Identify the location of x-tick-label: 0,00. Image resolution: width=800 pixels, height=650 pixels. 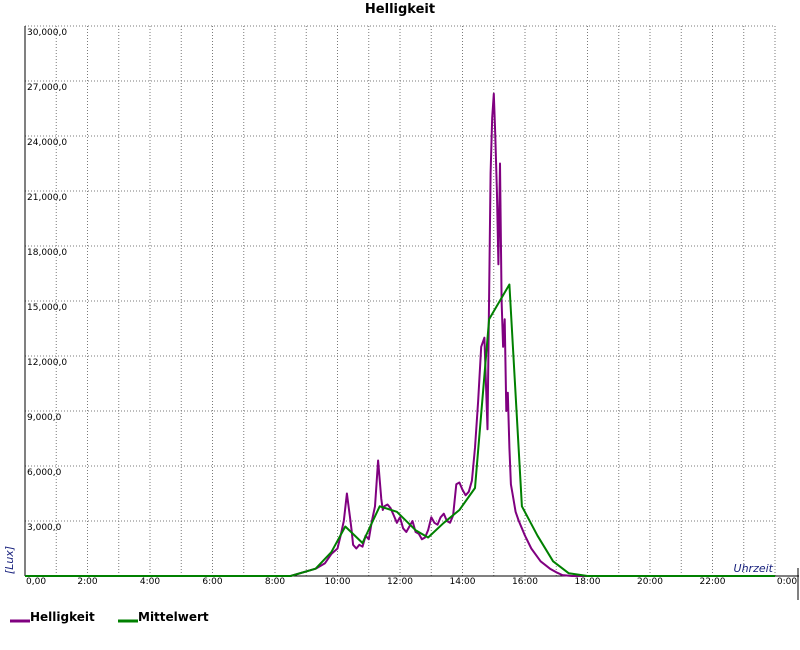
(36, 582).